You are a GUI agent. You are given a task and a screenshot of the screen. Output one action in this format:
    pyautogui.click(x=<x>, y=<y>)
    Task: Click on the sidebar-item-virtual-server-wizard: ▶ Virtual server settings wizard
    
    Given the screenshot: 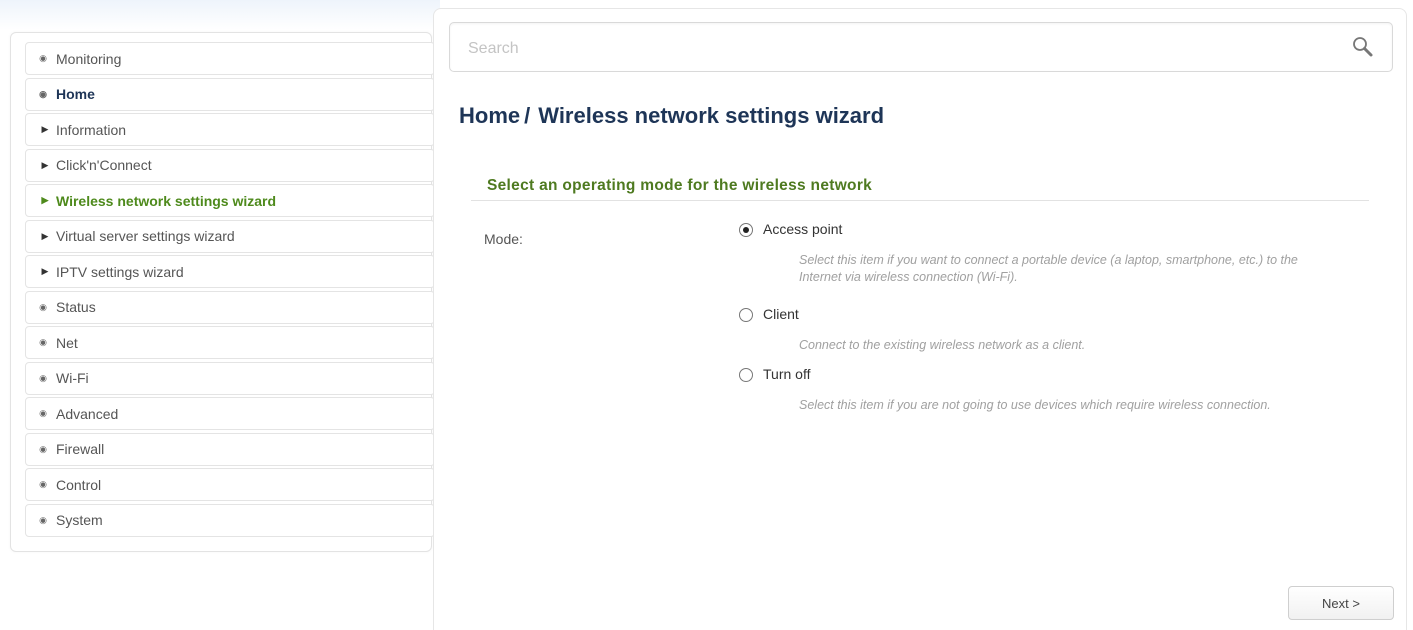 What is the action you would take?
    pyautogui.click(x=230, y=236)
    